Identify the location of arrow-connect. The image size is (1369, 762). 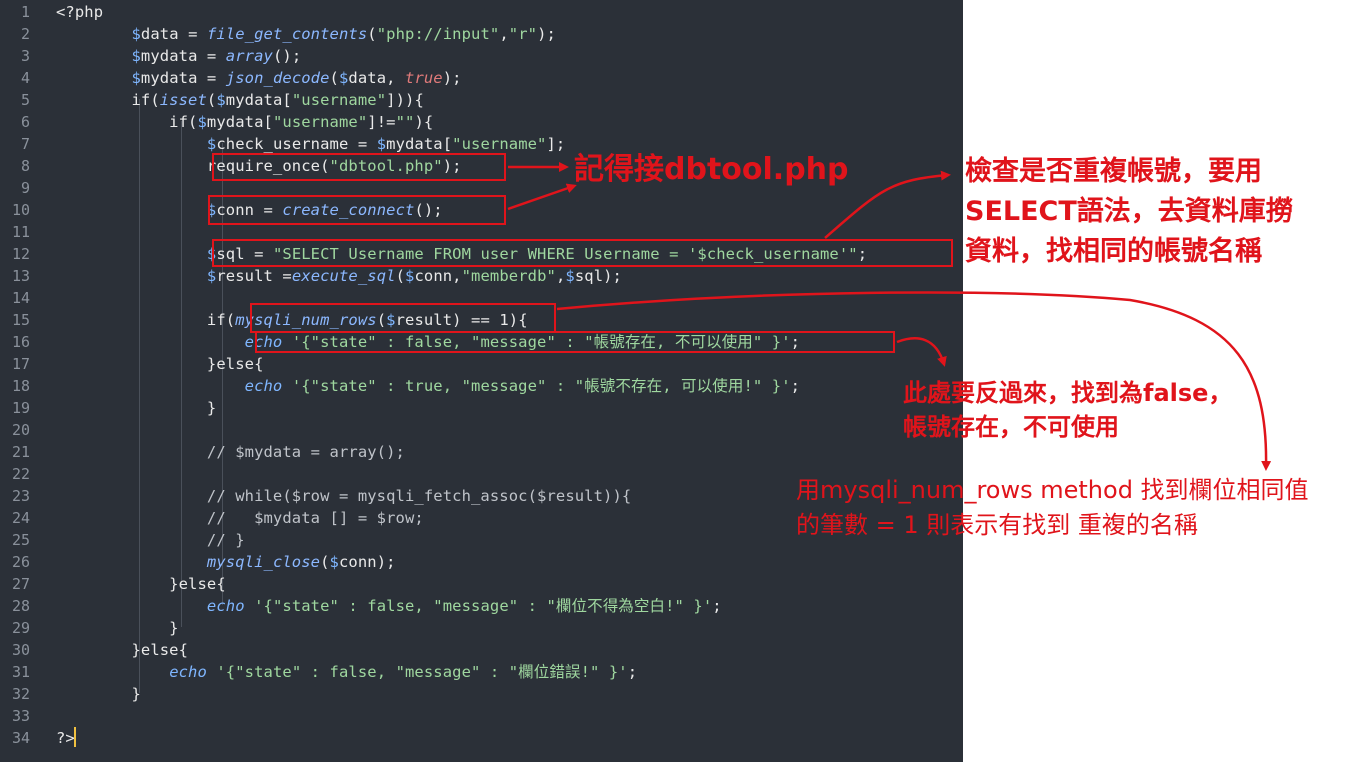
(542, 197).